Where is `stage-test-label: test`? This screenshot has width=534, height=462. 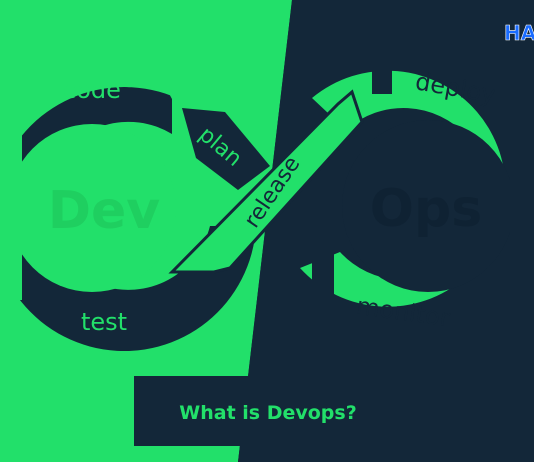
stage-test-label: test is located at coordinates (104, 322).